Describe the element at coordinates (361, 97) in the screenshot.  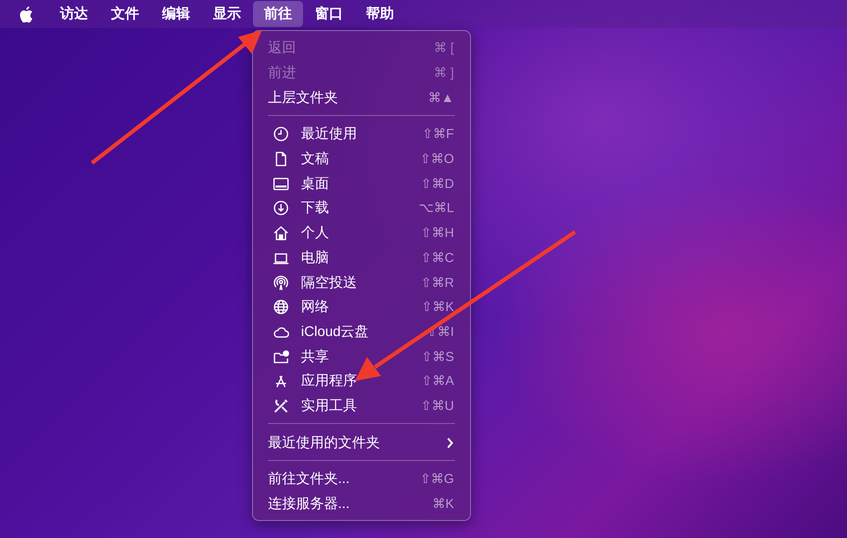
I see `menu-item: 上层文件夹 ⌘▲` at that location.